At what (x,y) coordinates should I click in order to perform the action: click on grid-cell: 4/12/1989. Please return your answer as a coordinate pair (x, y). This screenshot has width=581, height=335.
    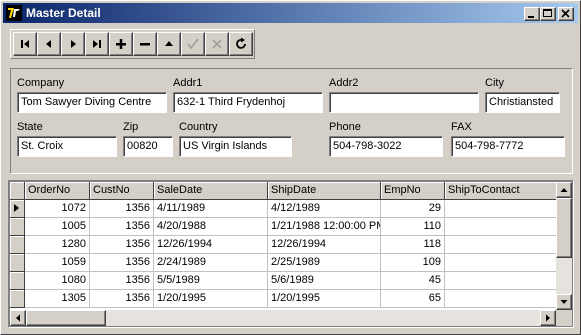
    Looking at the image, I should click on (324, 209).